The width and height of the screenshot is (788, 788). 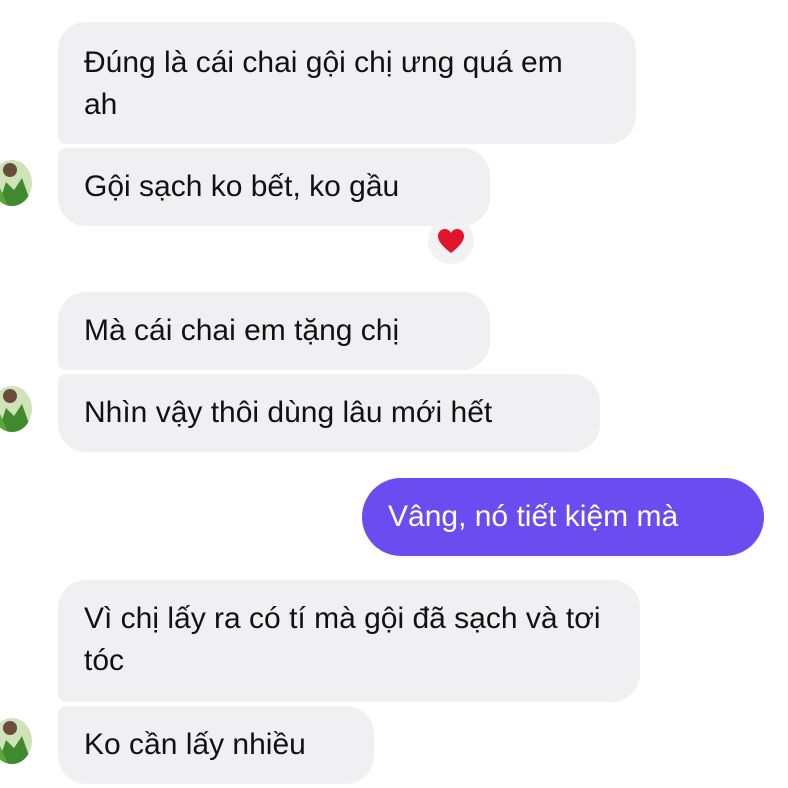 I want to click on message-text: Vâng, nó tiết kiệm mà, so click(x=533, y=516).